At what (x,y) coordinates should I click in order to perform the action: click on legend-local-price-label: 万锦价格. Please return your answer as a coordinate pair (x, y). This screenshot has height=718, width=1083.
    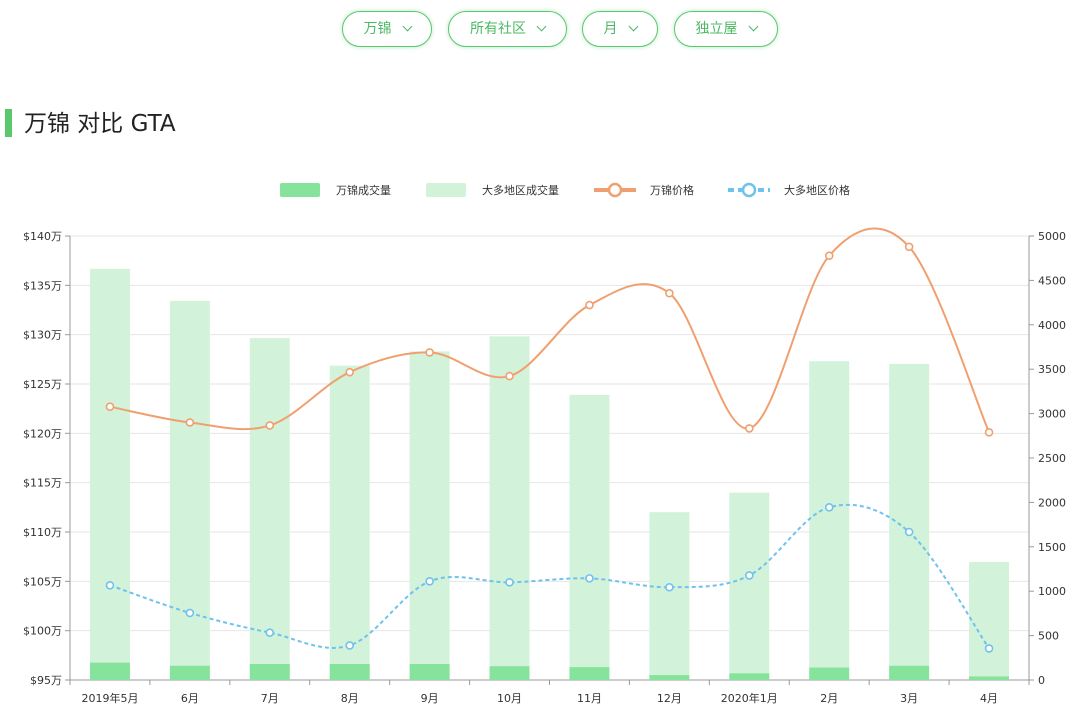
    Looking at the image, I should click on (672, 190).